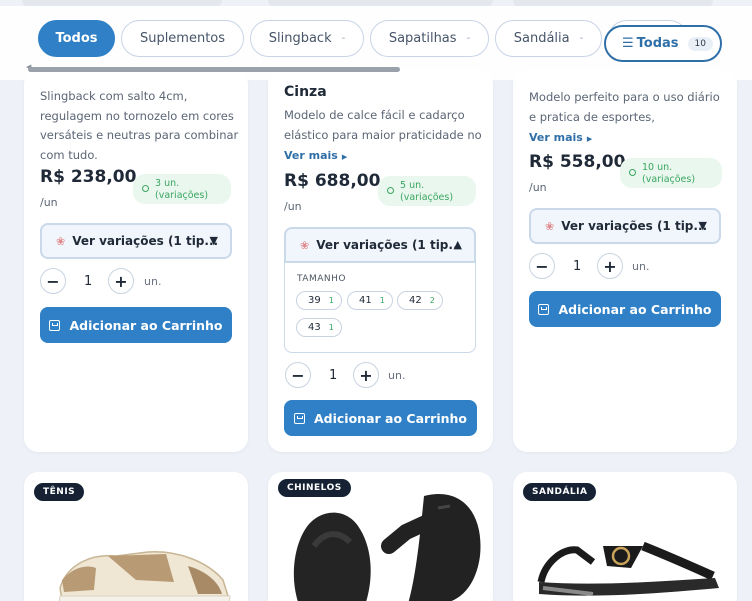 Image resolution: width=752 pixels, height=601 pixels. Describe the element at coordinates (321, 279) in the screenshot. I see `size-heading: TAMANHO` at that location.